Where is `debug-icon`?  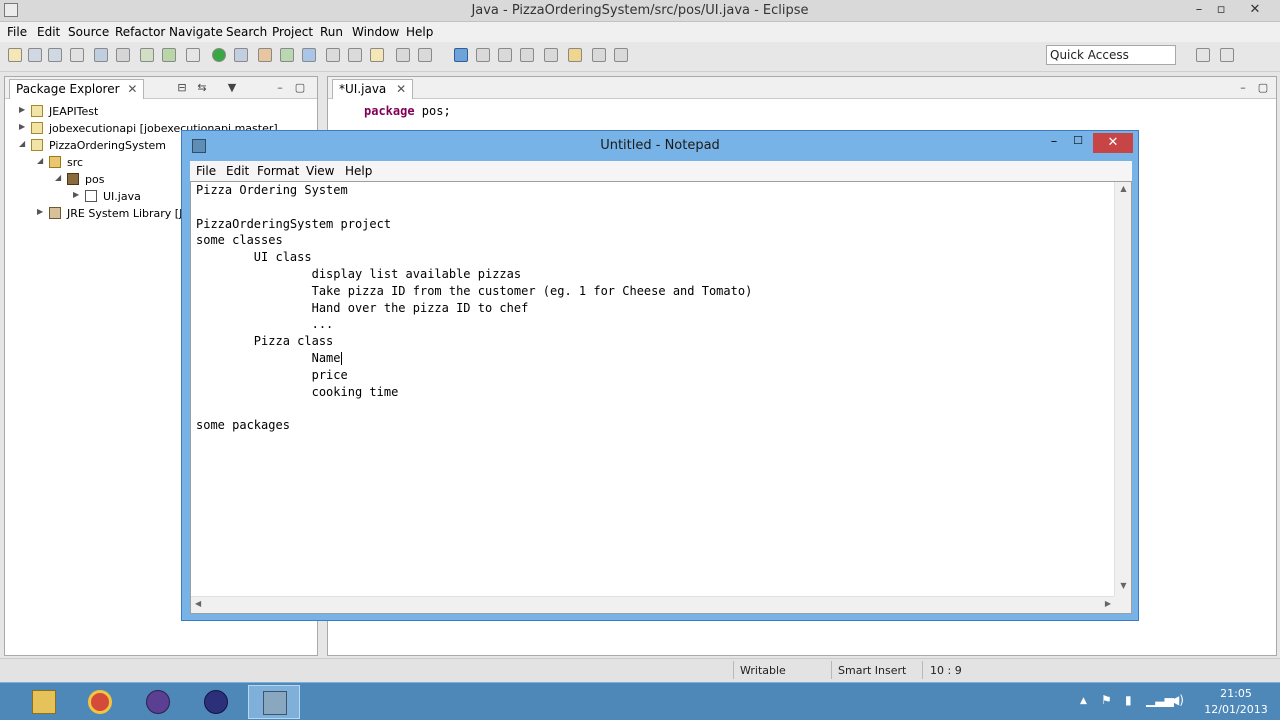
debug-icon is located at coordinates (147, 55).